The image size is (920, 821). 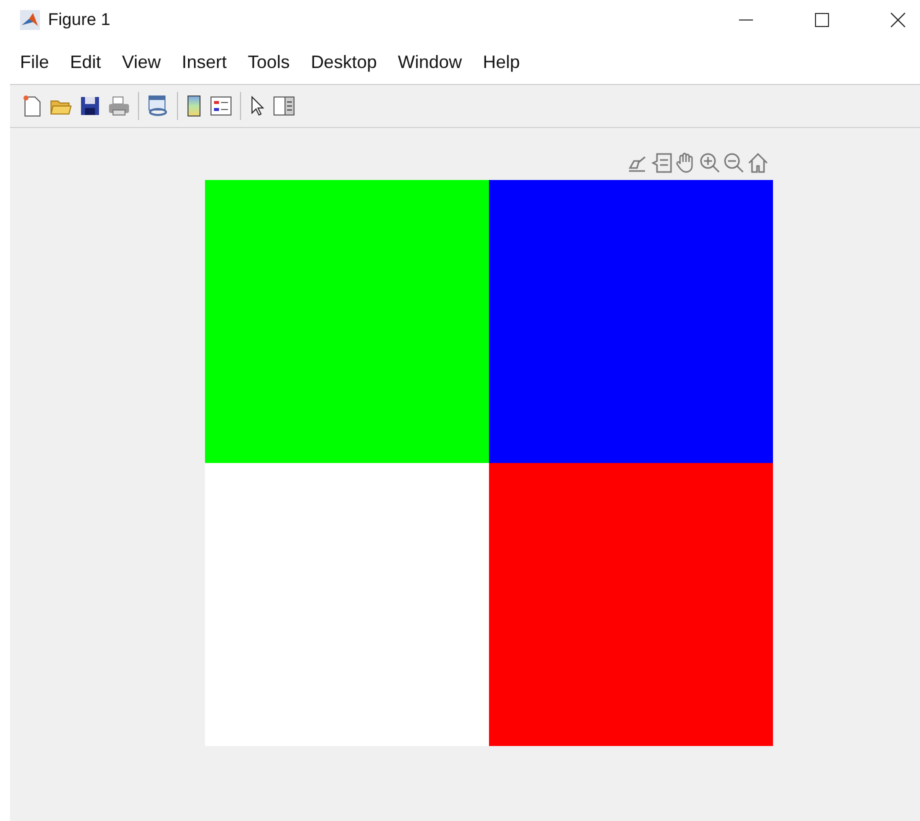 What do you see at coordinates (32, 106) in the screenshot?
I see `new-file-icon` at bounding box center [32, 106].